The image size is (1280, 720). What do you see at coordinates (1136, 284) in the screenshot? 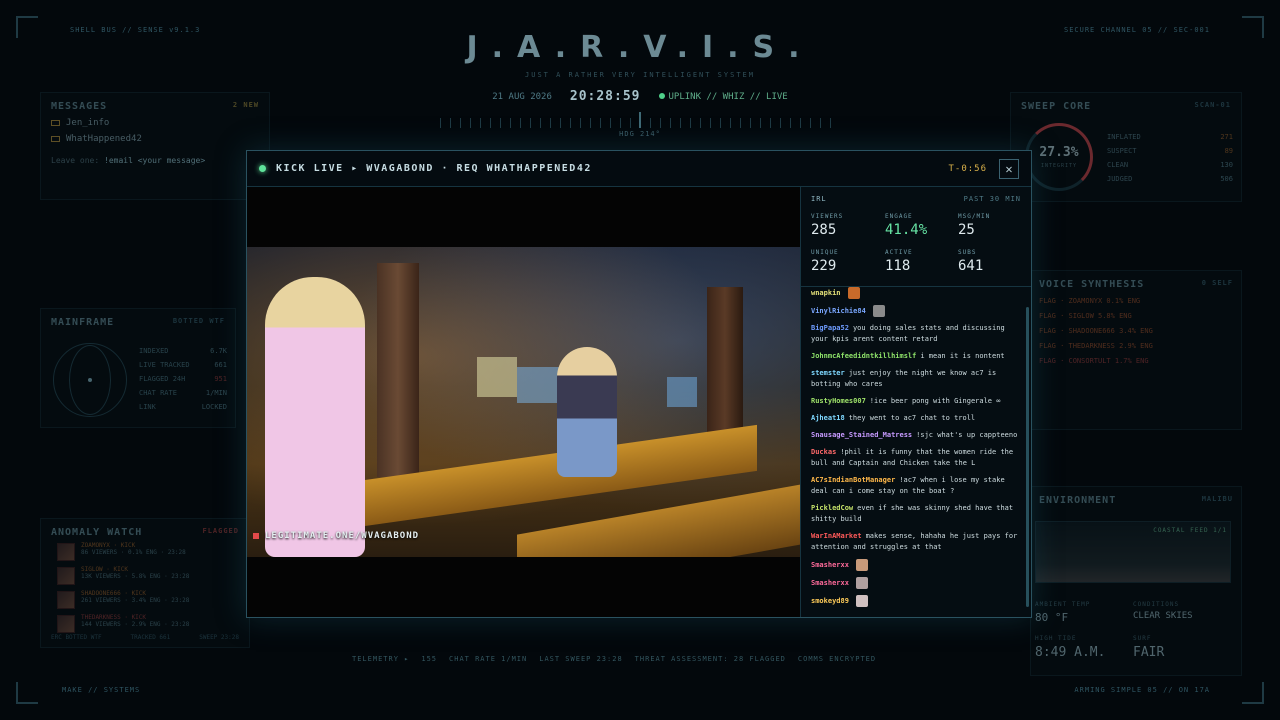
I see `voice-title: VOICE SYNTHESIS 0 SELF` at bounding box center [1136, 284].